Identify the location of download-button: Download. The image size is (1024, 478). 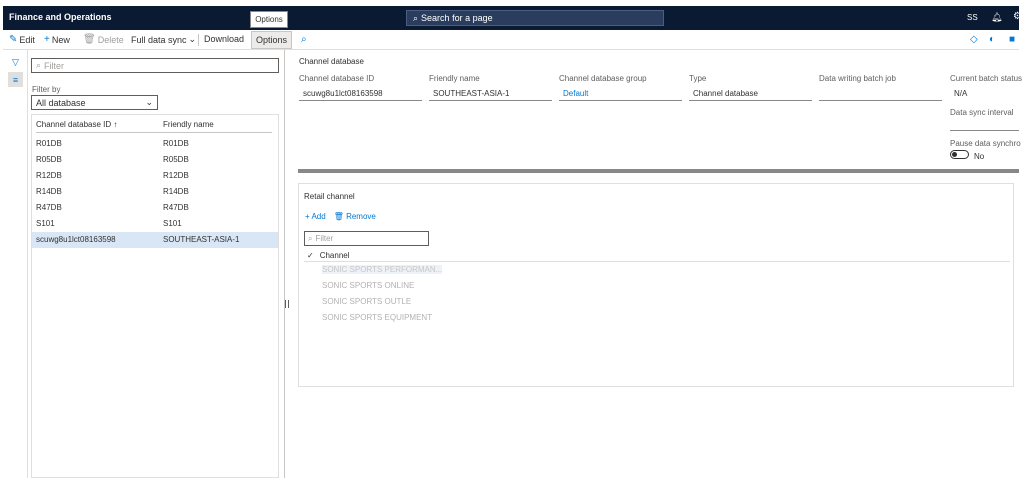
(224, 39).